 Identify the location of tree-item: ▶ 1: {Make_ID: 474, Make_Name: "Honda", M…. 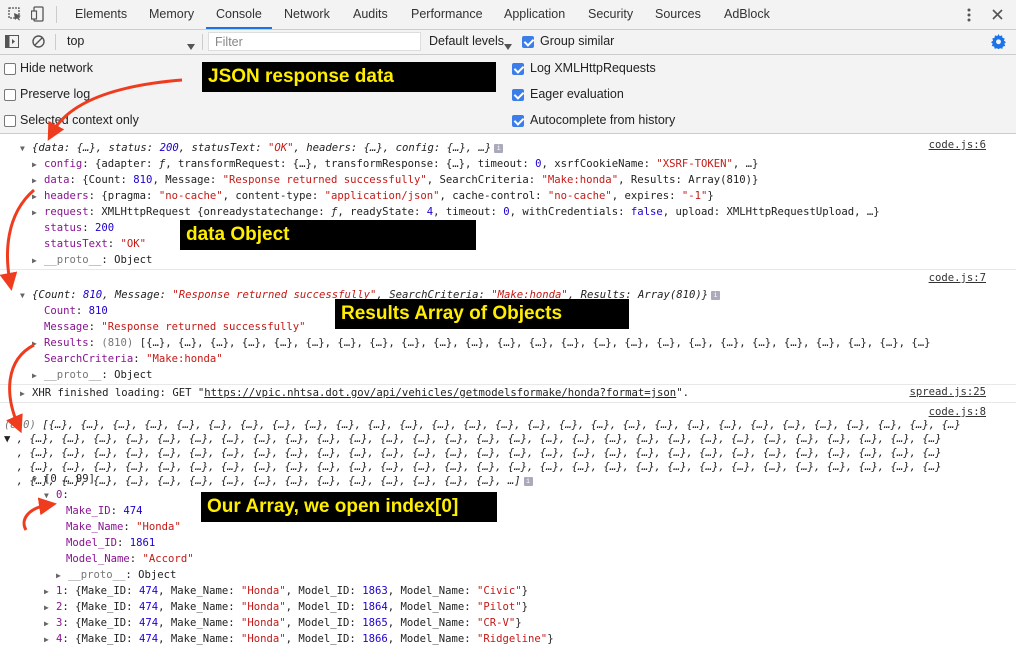
(286, 591).